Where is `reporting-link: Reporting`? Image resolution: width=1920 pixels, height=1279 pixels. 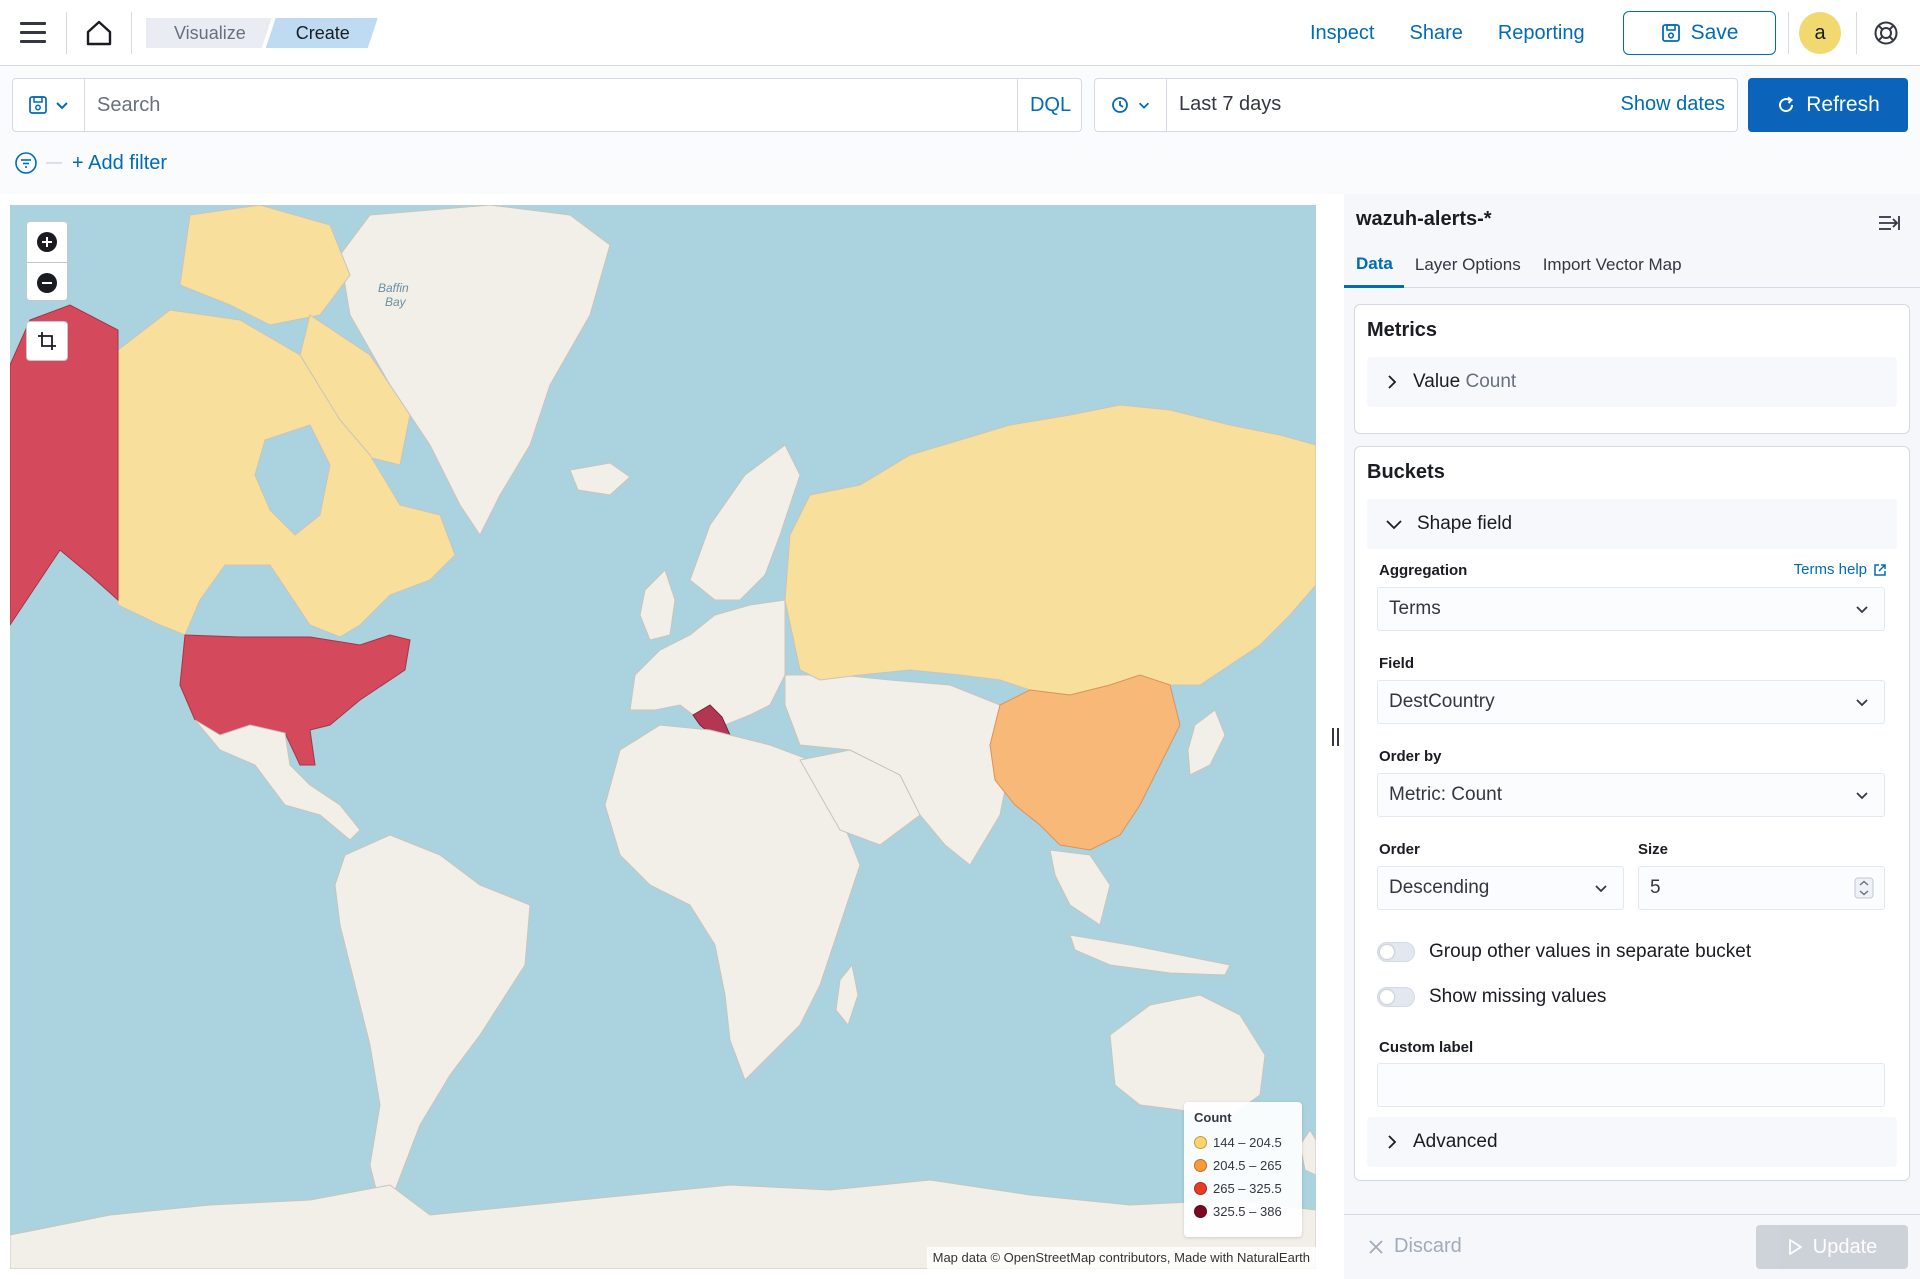 reporting-link: Reporting is located at coordinates (1541, 33).